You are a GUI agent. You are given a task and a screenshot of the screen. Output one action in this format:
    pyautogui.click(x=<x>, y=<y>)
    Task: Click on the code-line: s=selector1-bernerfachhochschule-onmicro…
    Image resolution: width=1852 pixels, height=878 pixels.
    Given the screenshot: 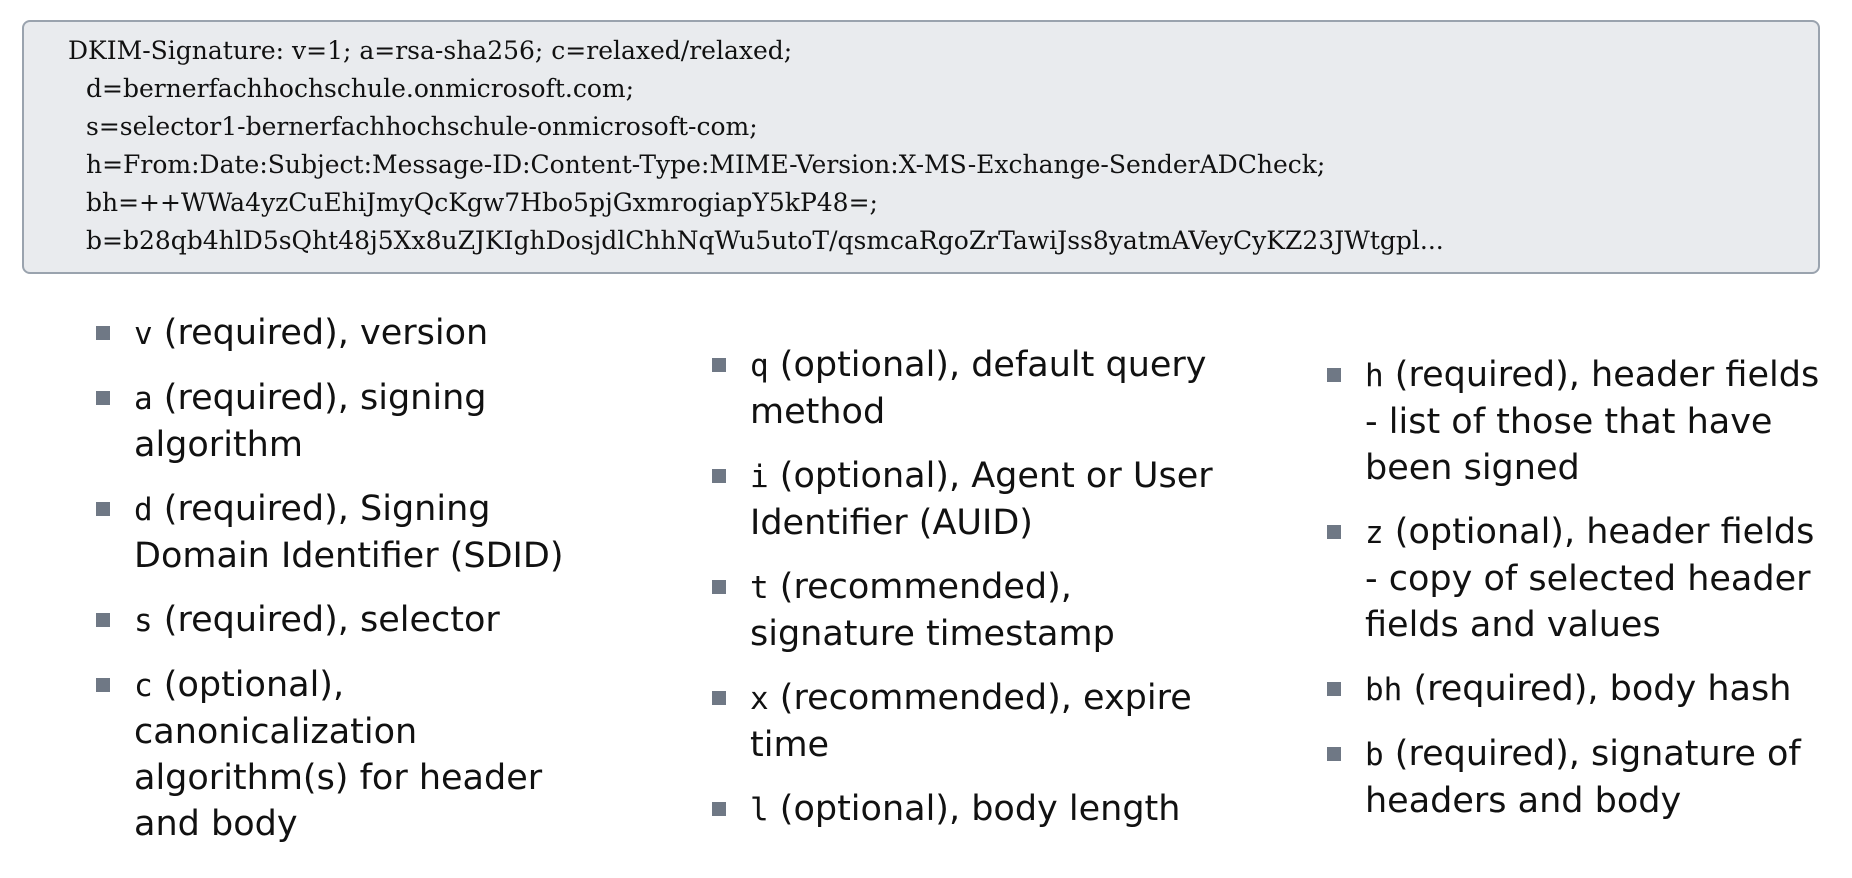 What is the action you would take?
    pyautogui.click(x=422, y=126)
    